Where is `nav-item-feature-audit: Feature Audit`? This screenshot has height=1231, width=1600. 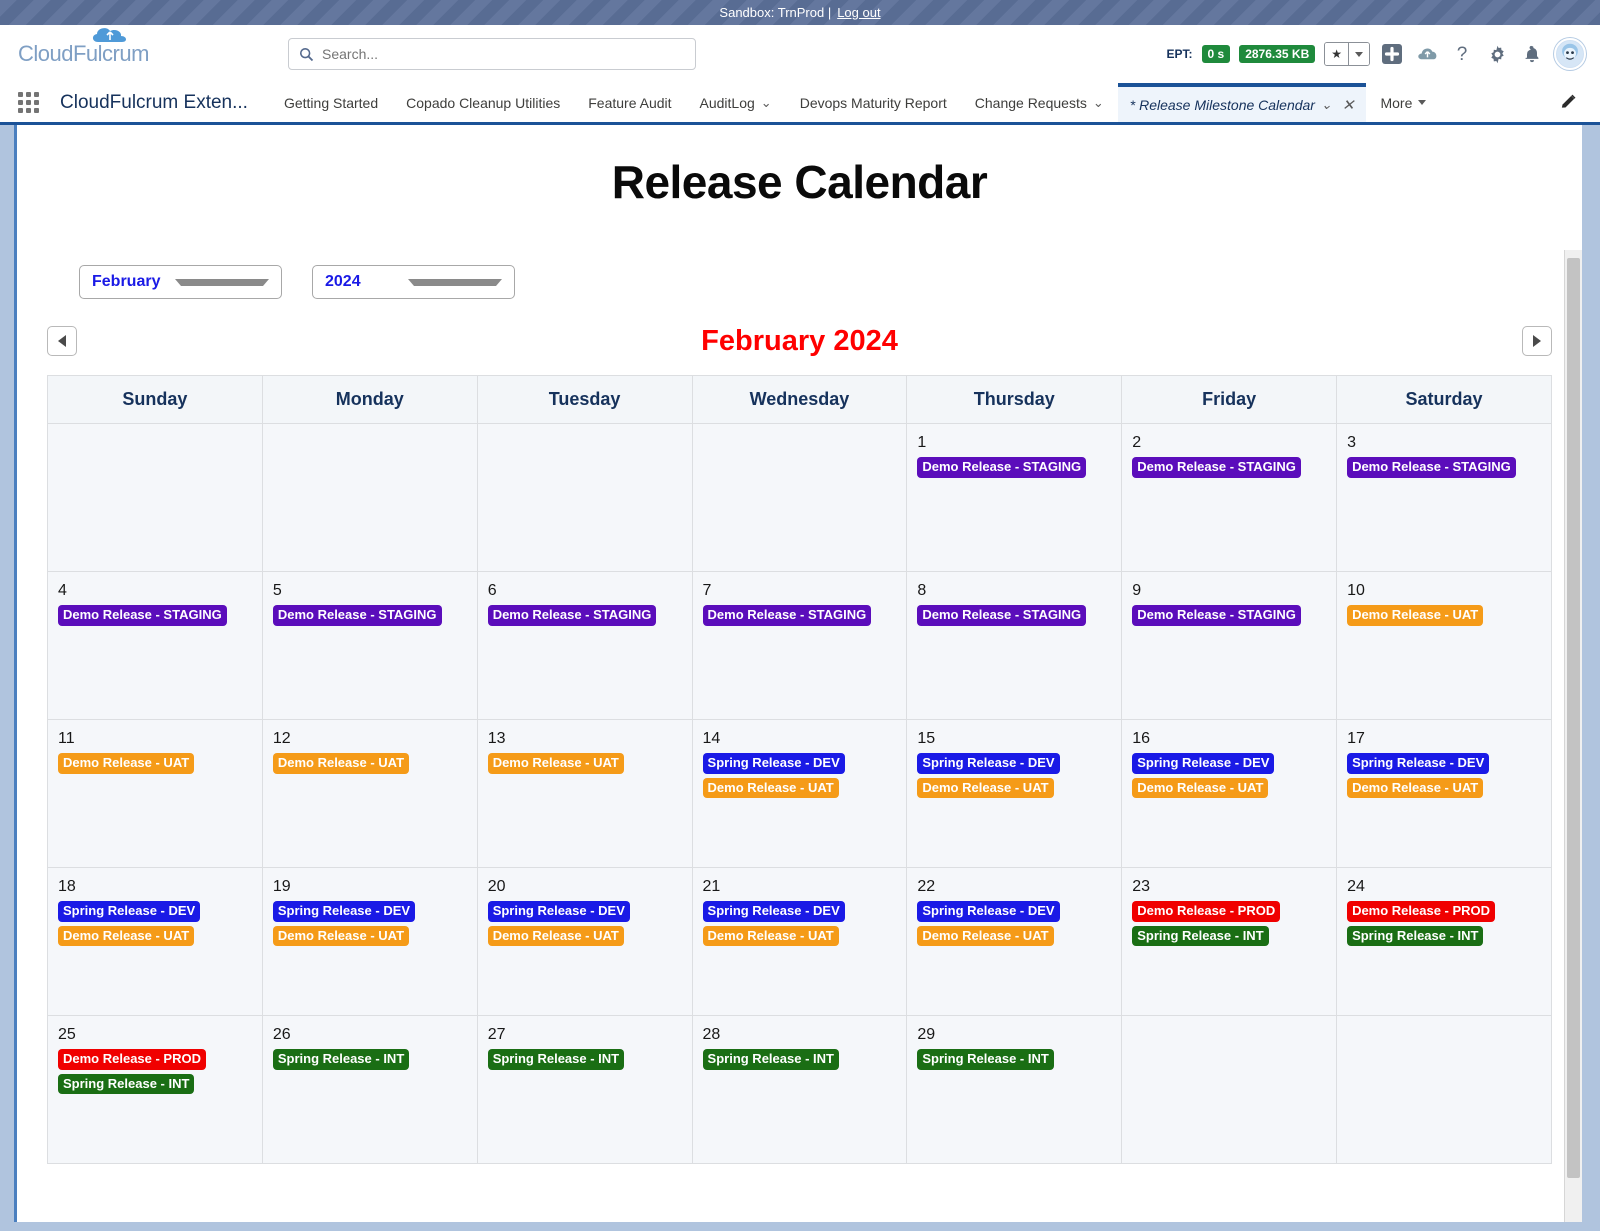 nav-item-feature-audit: Feature Audit is located at coordinates (629, 102).